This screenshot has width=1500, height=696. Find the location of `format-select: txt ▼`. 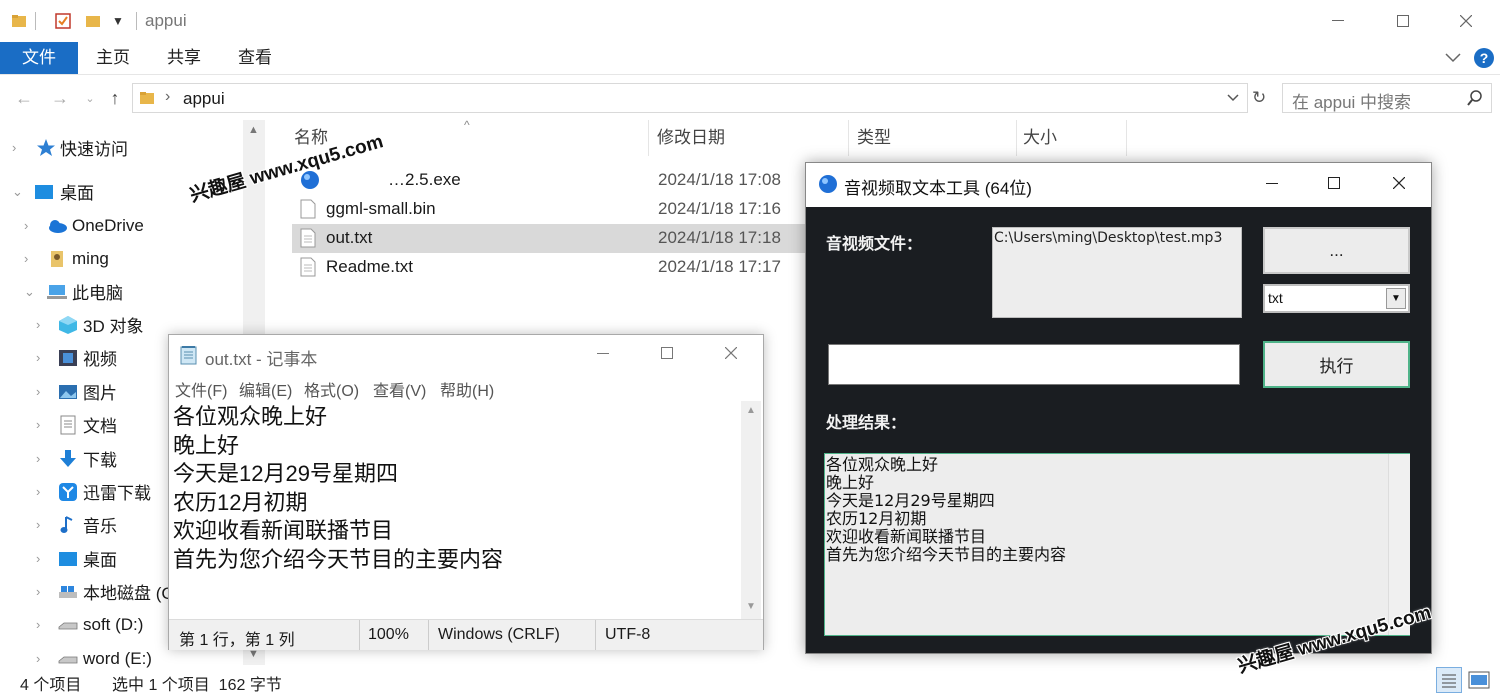

format-select: txt ▼ is located at coordinates (1336, 298).